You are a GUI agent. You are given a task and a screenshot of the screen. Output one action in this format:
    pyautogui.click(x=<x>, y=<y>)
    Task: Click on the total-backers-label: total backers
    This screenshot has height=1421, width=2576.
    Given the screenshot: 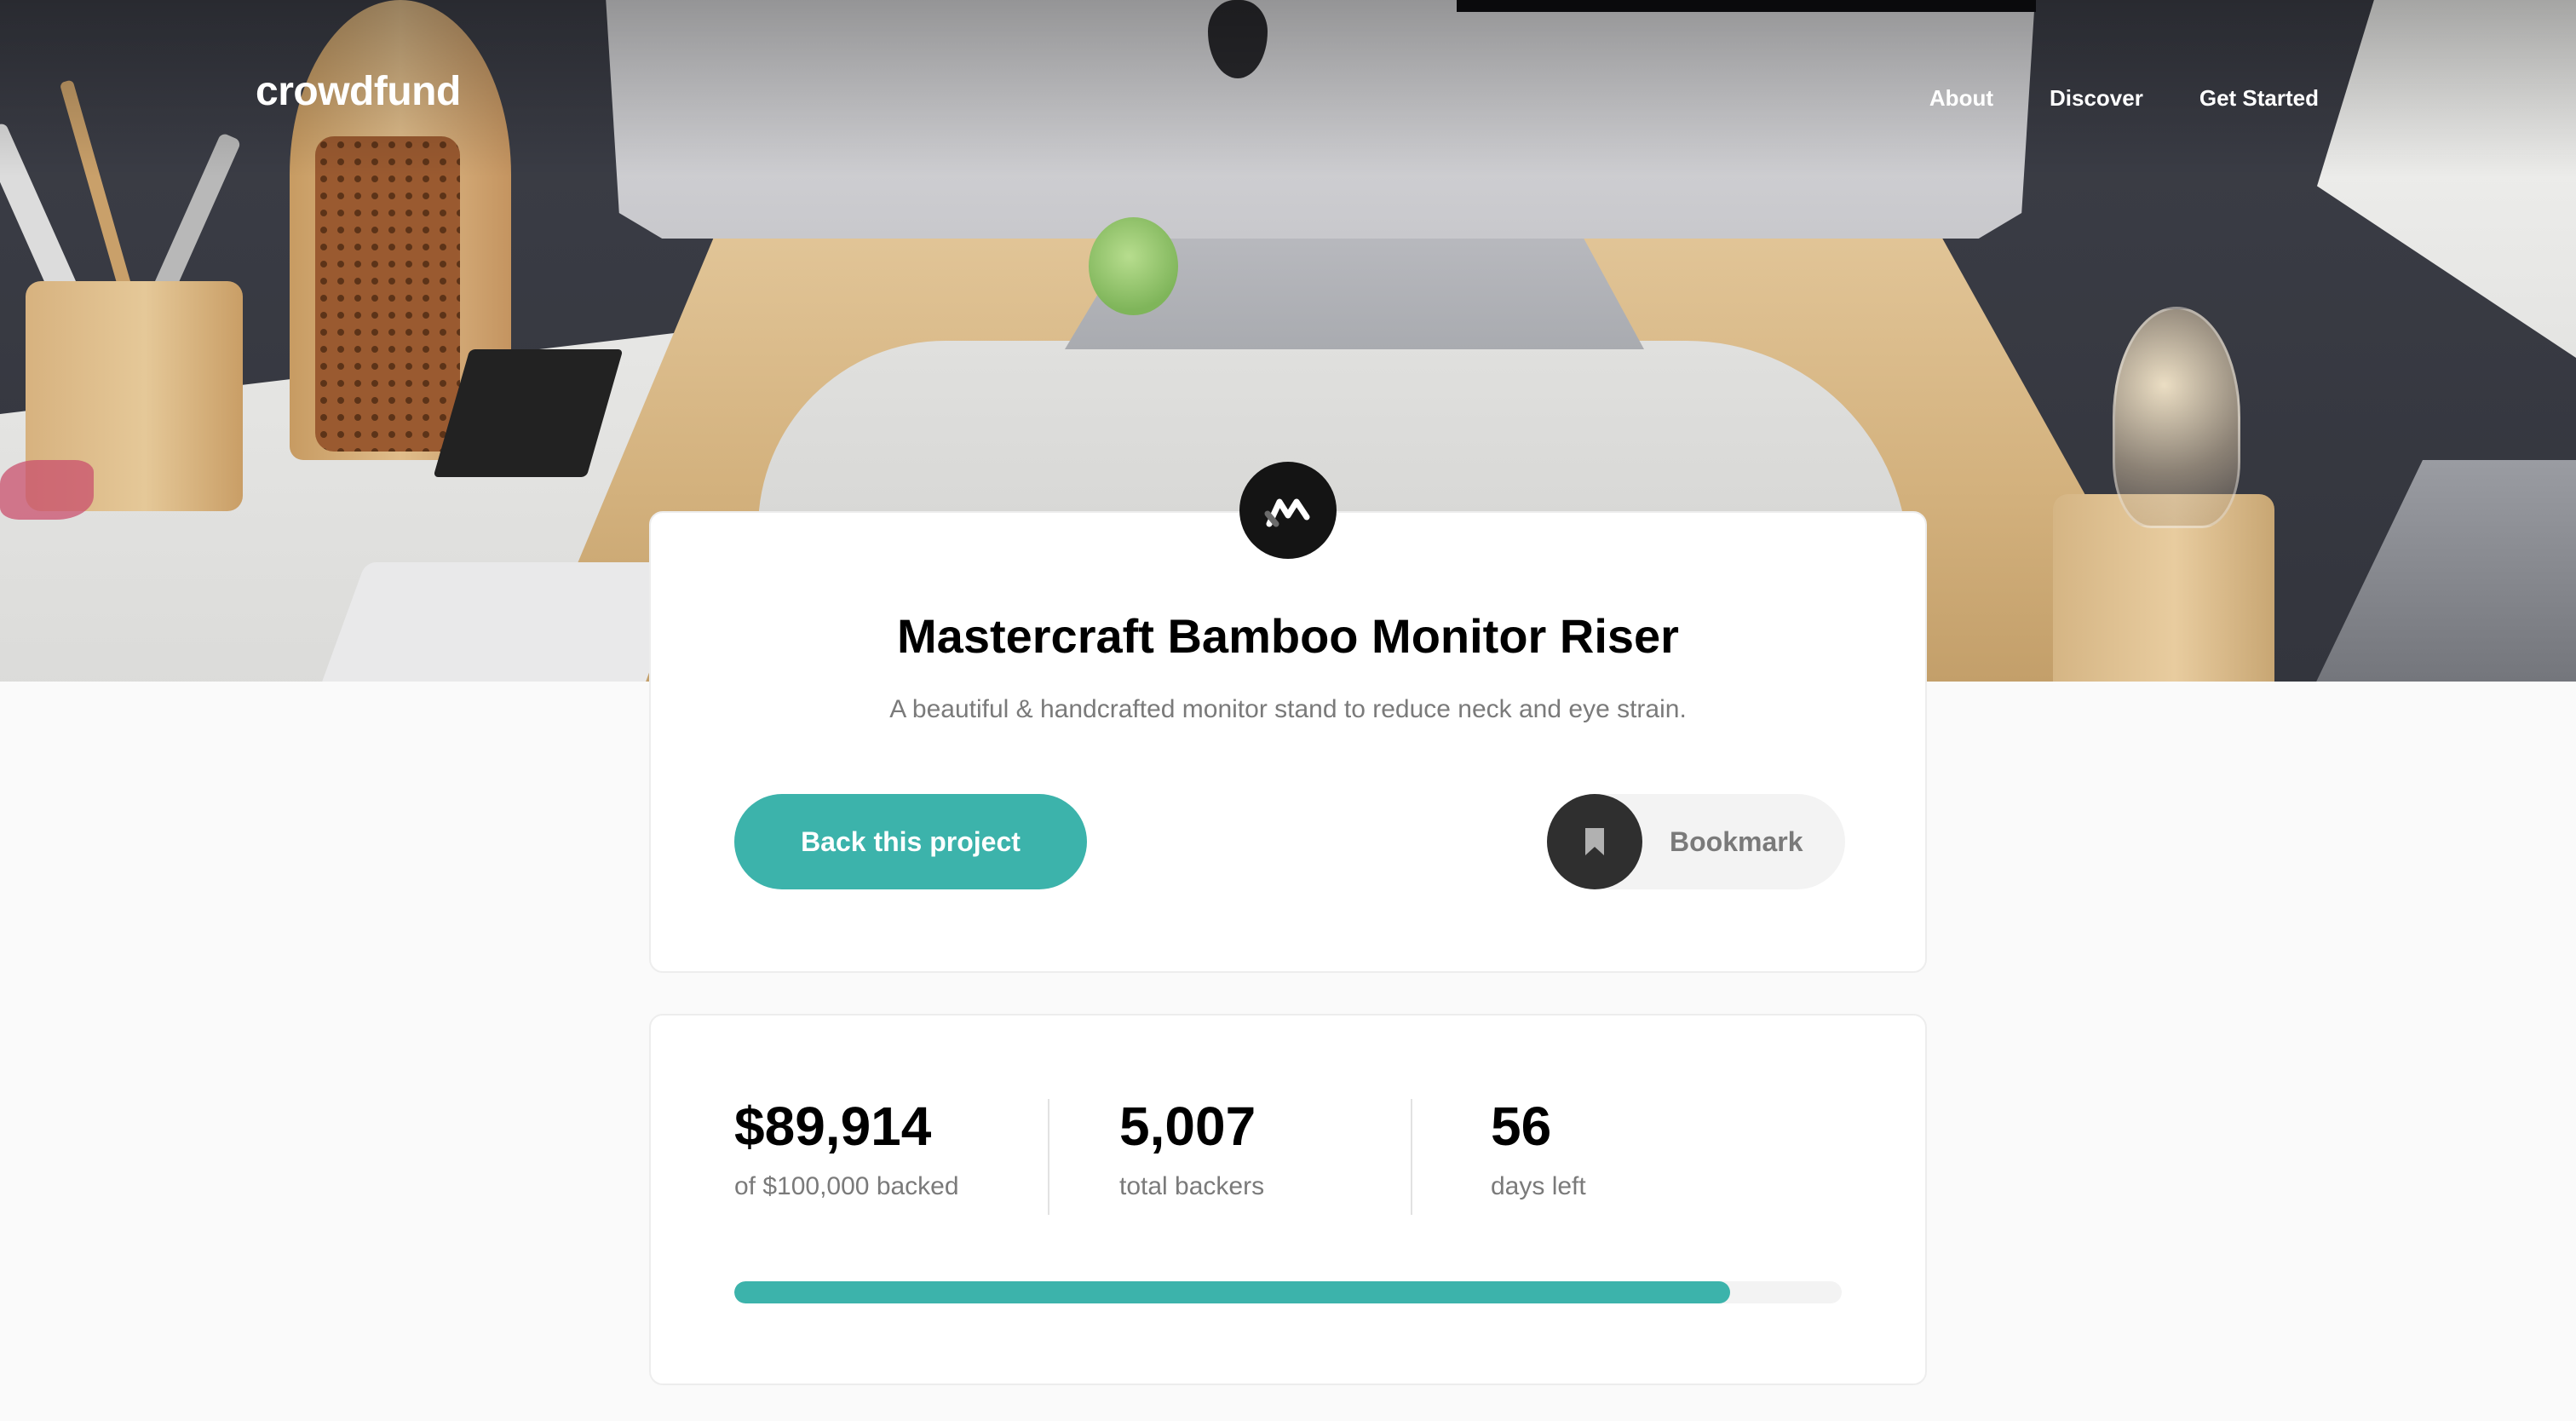 What is the action you would take?
    pyautogui.click(x=1192, y=1186)
    